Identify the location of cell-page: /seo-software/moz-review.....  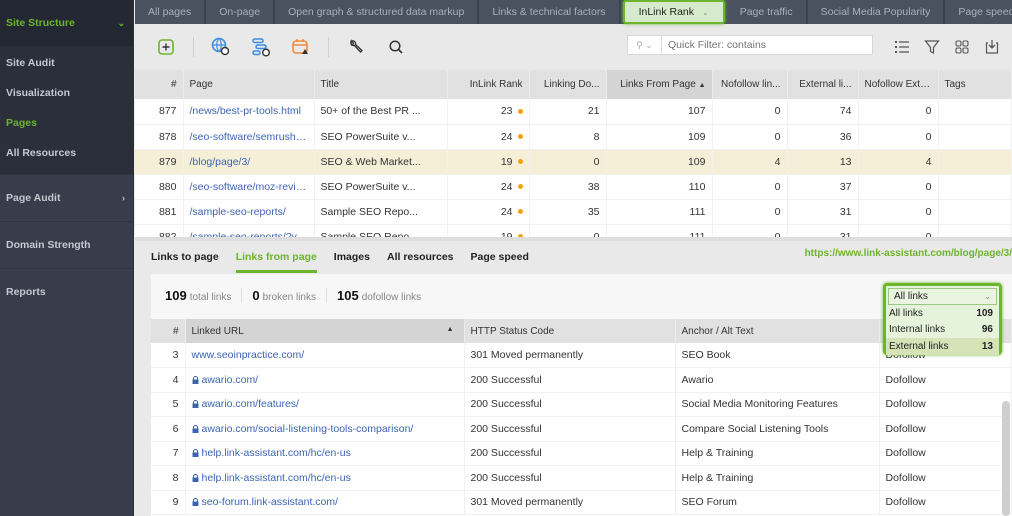
(249, 187).